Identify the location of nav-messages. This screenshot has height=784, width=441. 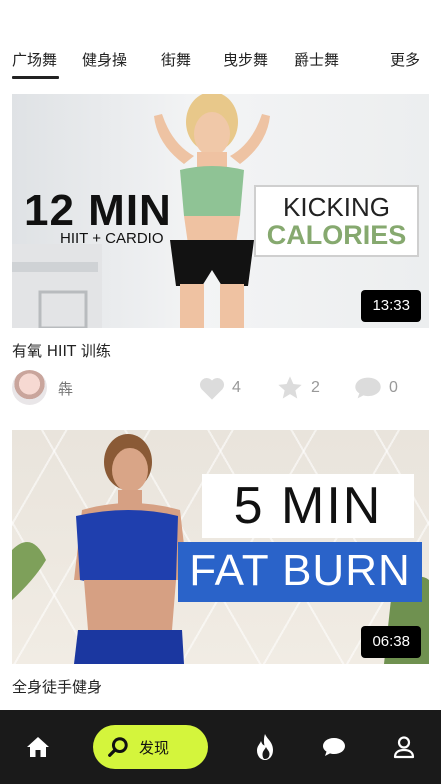
(334, 747).